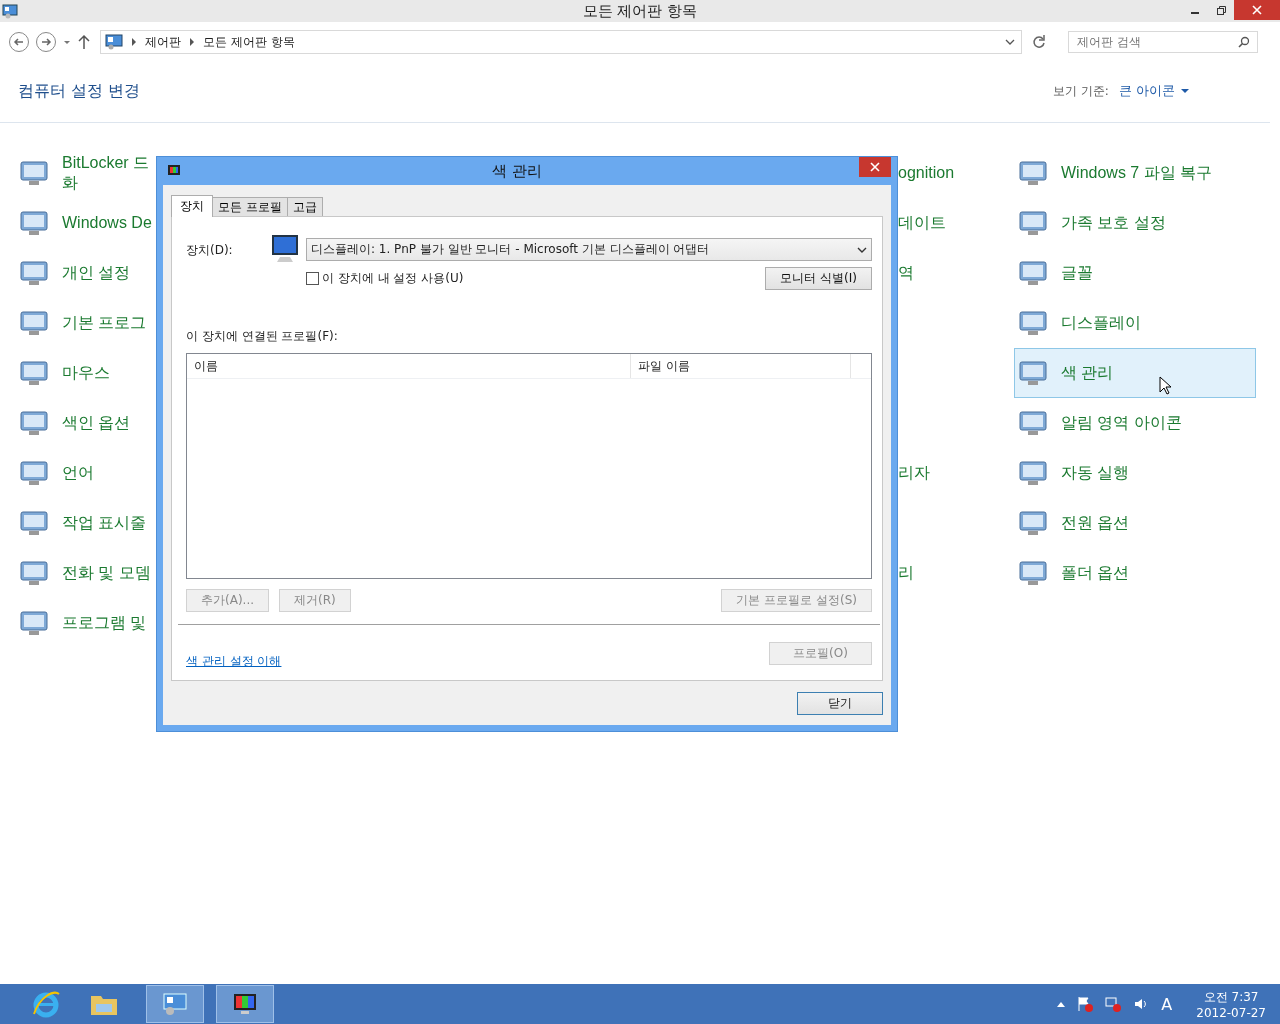  I want to click on settings-checkbox: 이 장치에 내 설정 사용(U), so click(385, 278).